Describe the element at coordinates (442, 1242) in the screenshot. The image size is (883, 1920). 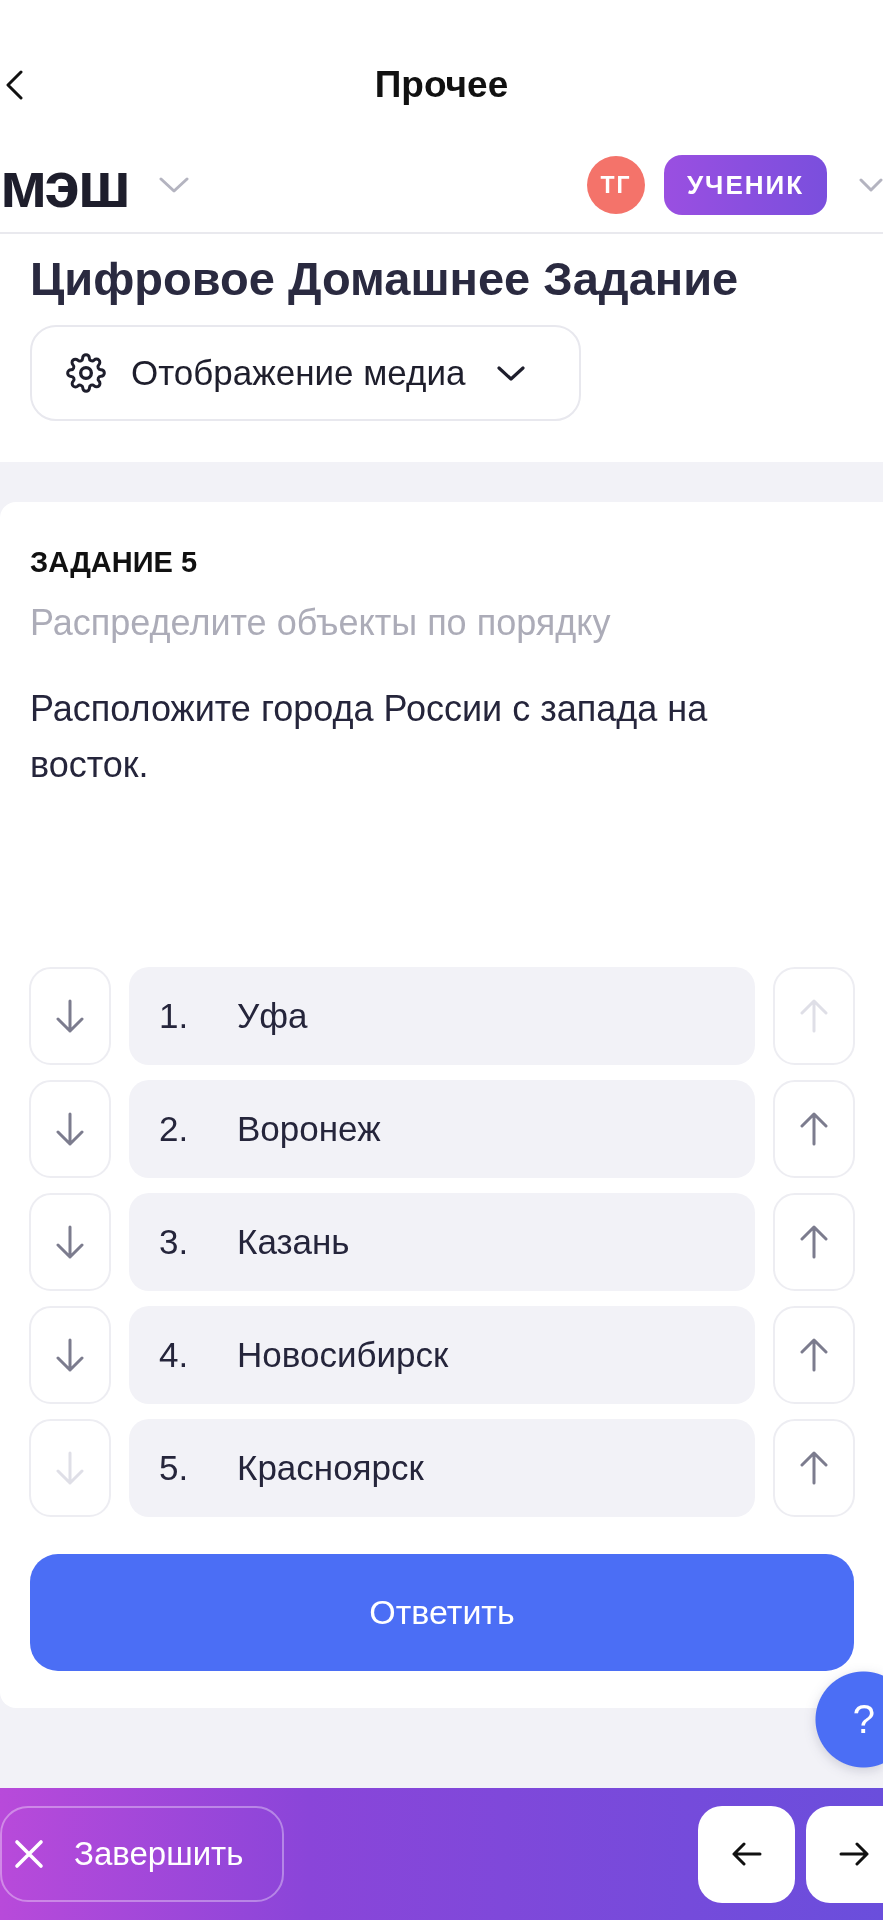
I see `answer-item: 3. Казань` at that location.